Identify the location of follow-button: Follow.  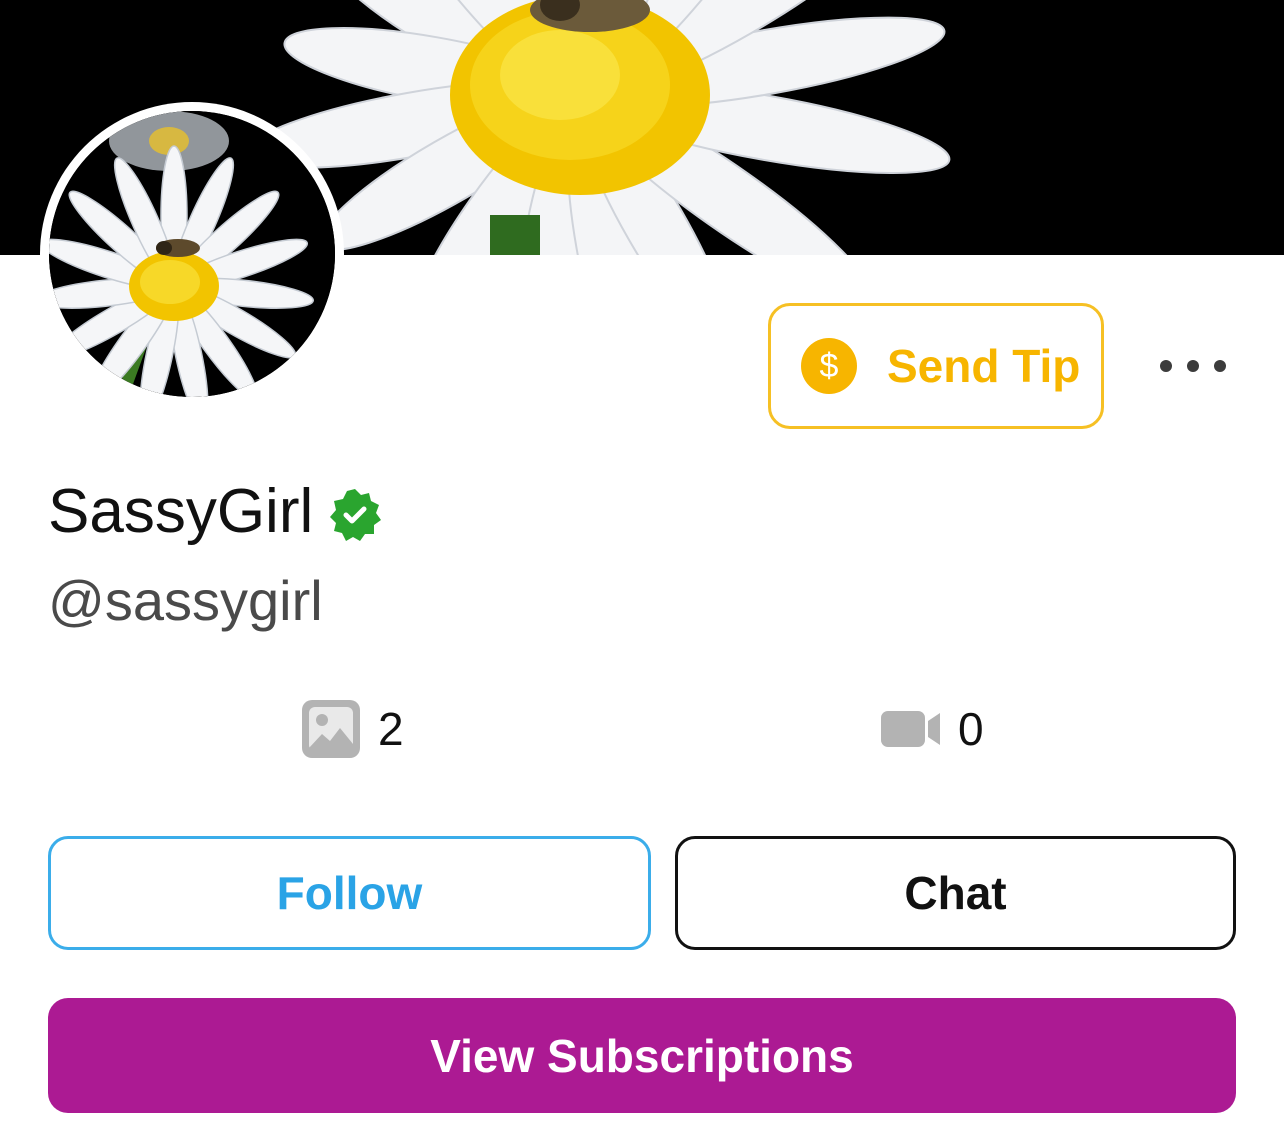
(349, 893).